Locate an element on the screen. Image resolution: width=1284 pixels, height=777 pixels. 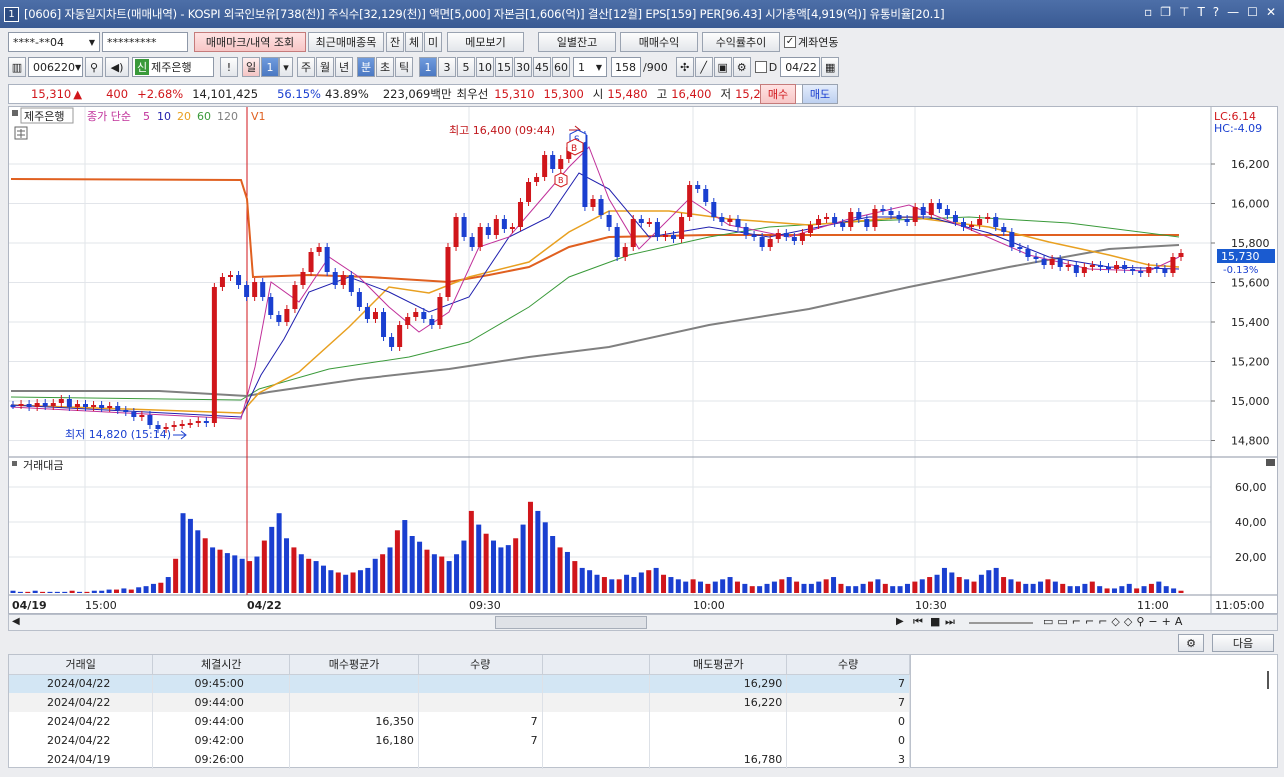
help-icon: ? is located at coordinates (1216, 12).